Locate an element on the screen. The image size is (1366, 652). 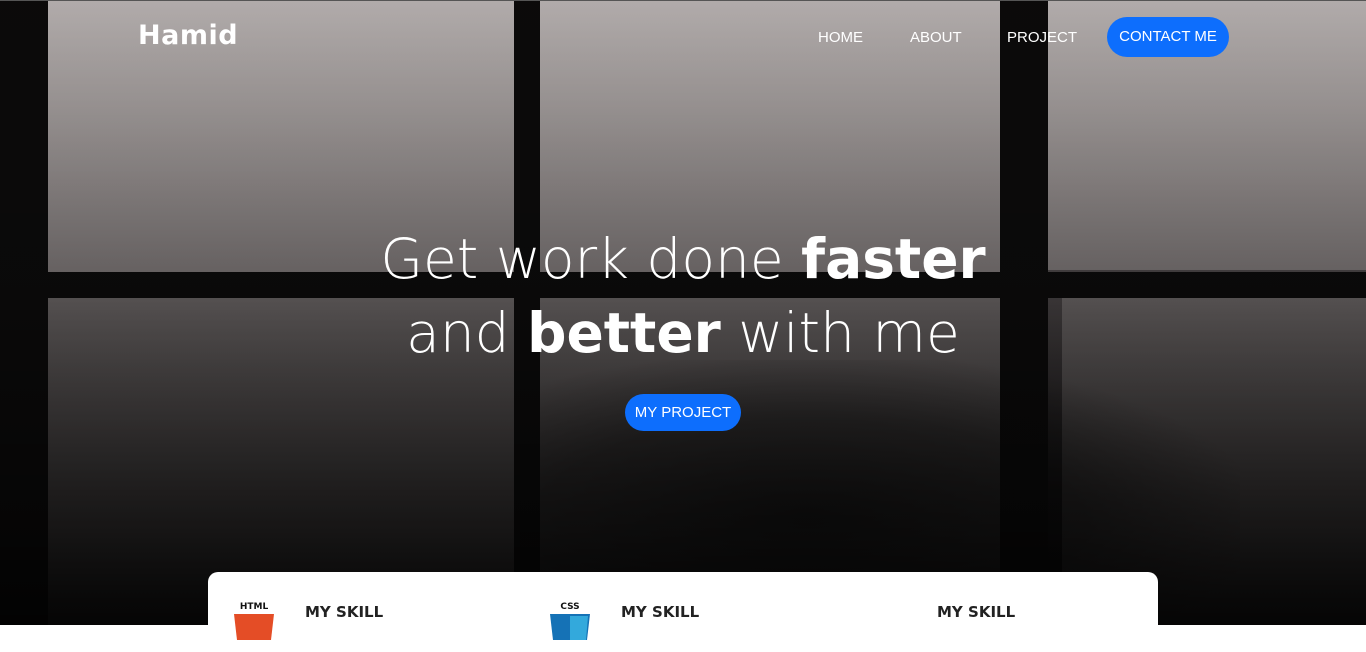
headline-text: with me is located at coordinates (840, 333).